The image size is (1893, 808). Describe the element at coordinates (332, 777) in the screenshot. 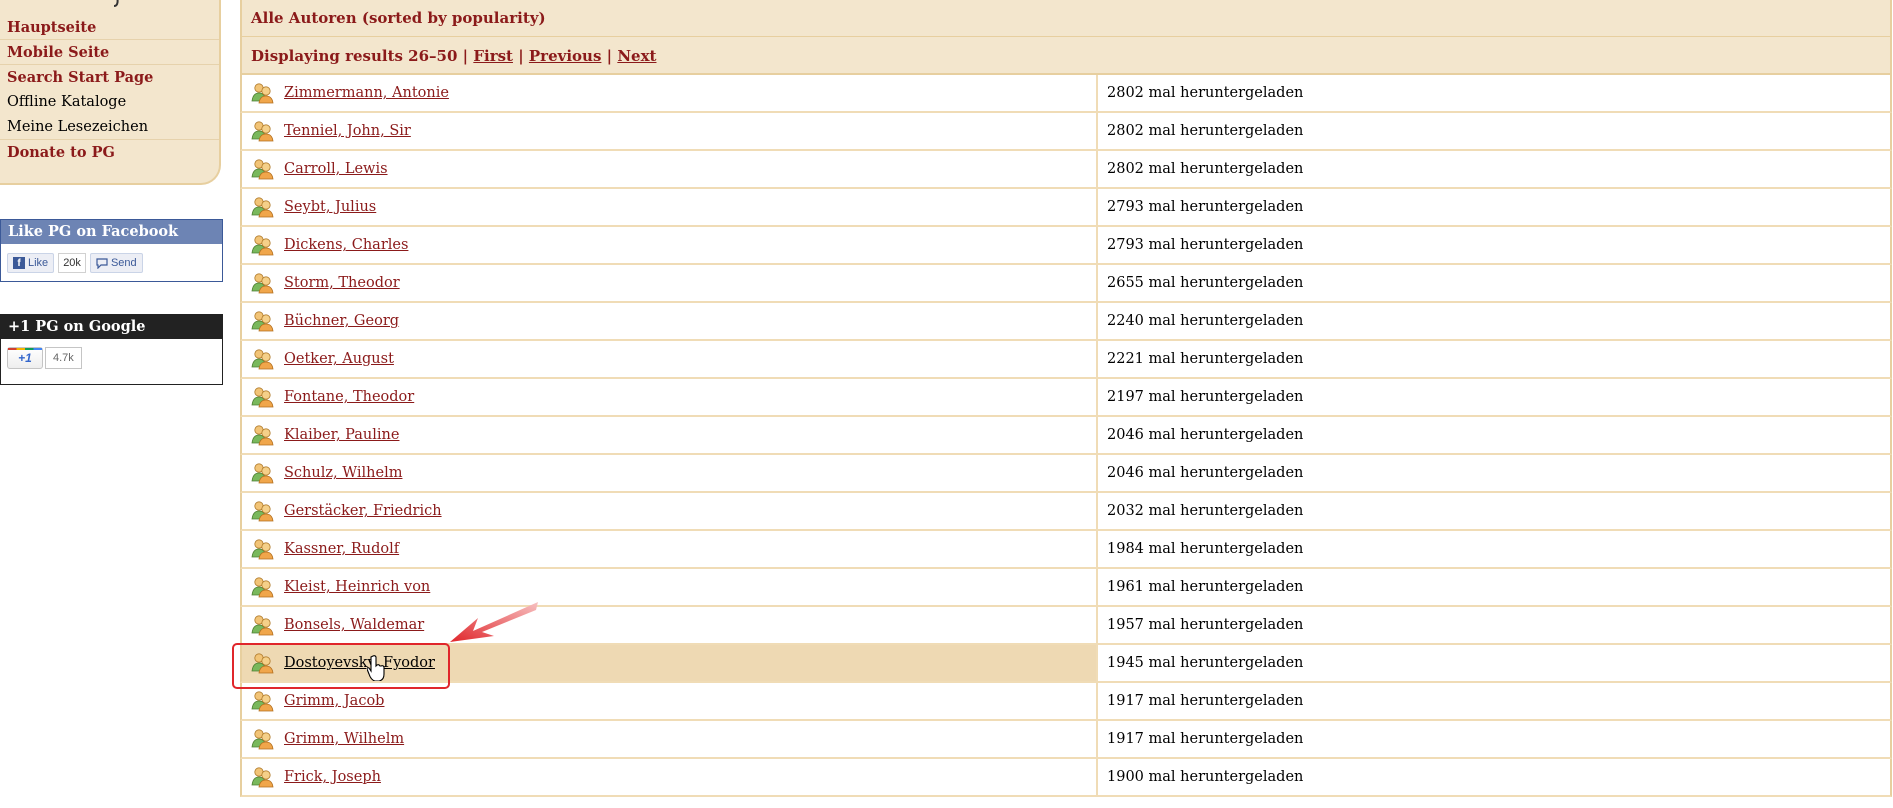

I see `author-link: Frick, Joseph` at that location.